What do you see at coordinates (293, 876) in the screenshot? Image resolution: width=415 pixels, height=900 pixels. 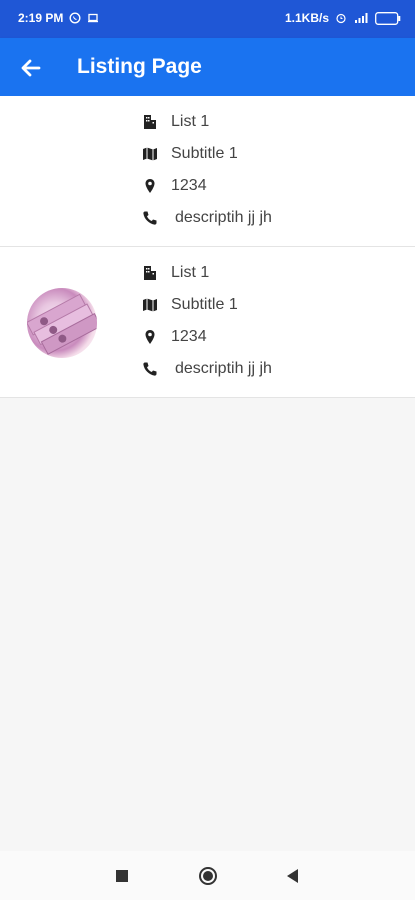 I see `back-triangle-icon` at bounding box center [293, 876].